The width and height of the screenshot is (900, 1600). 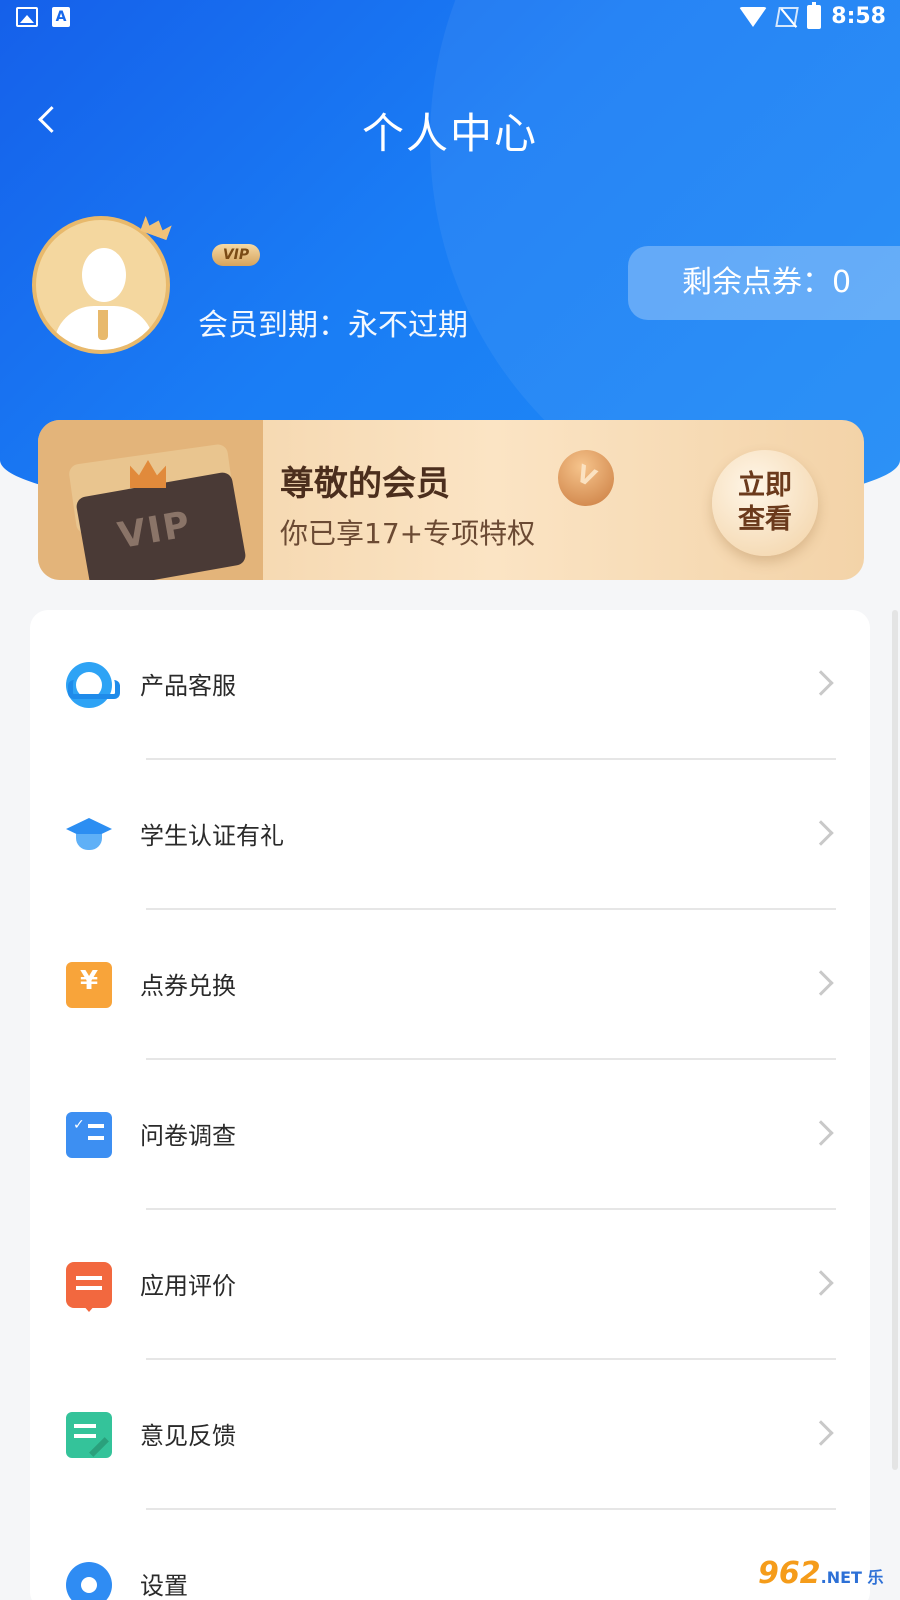 I want to click on gear-icon, so click(x=89, y=1581).